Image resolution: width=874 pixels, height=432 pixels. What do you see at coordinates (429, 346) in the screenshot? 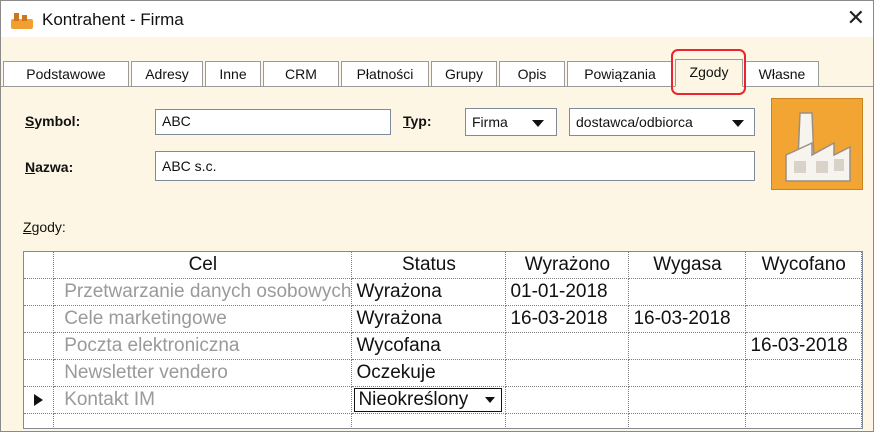
I see `cell-status: Wycofana` at bounding box center [429, 346].